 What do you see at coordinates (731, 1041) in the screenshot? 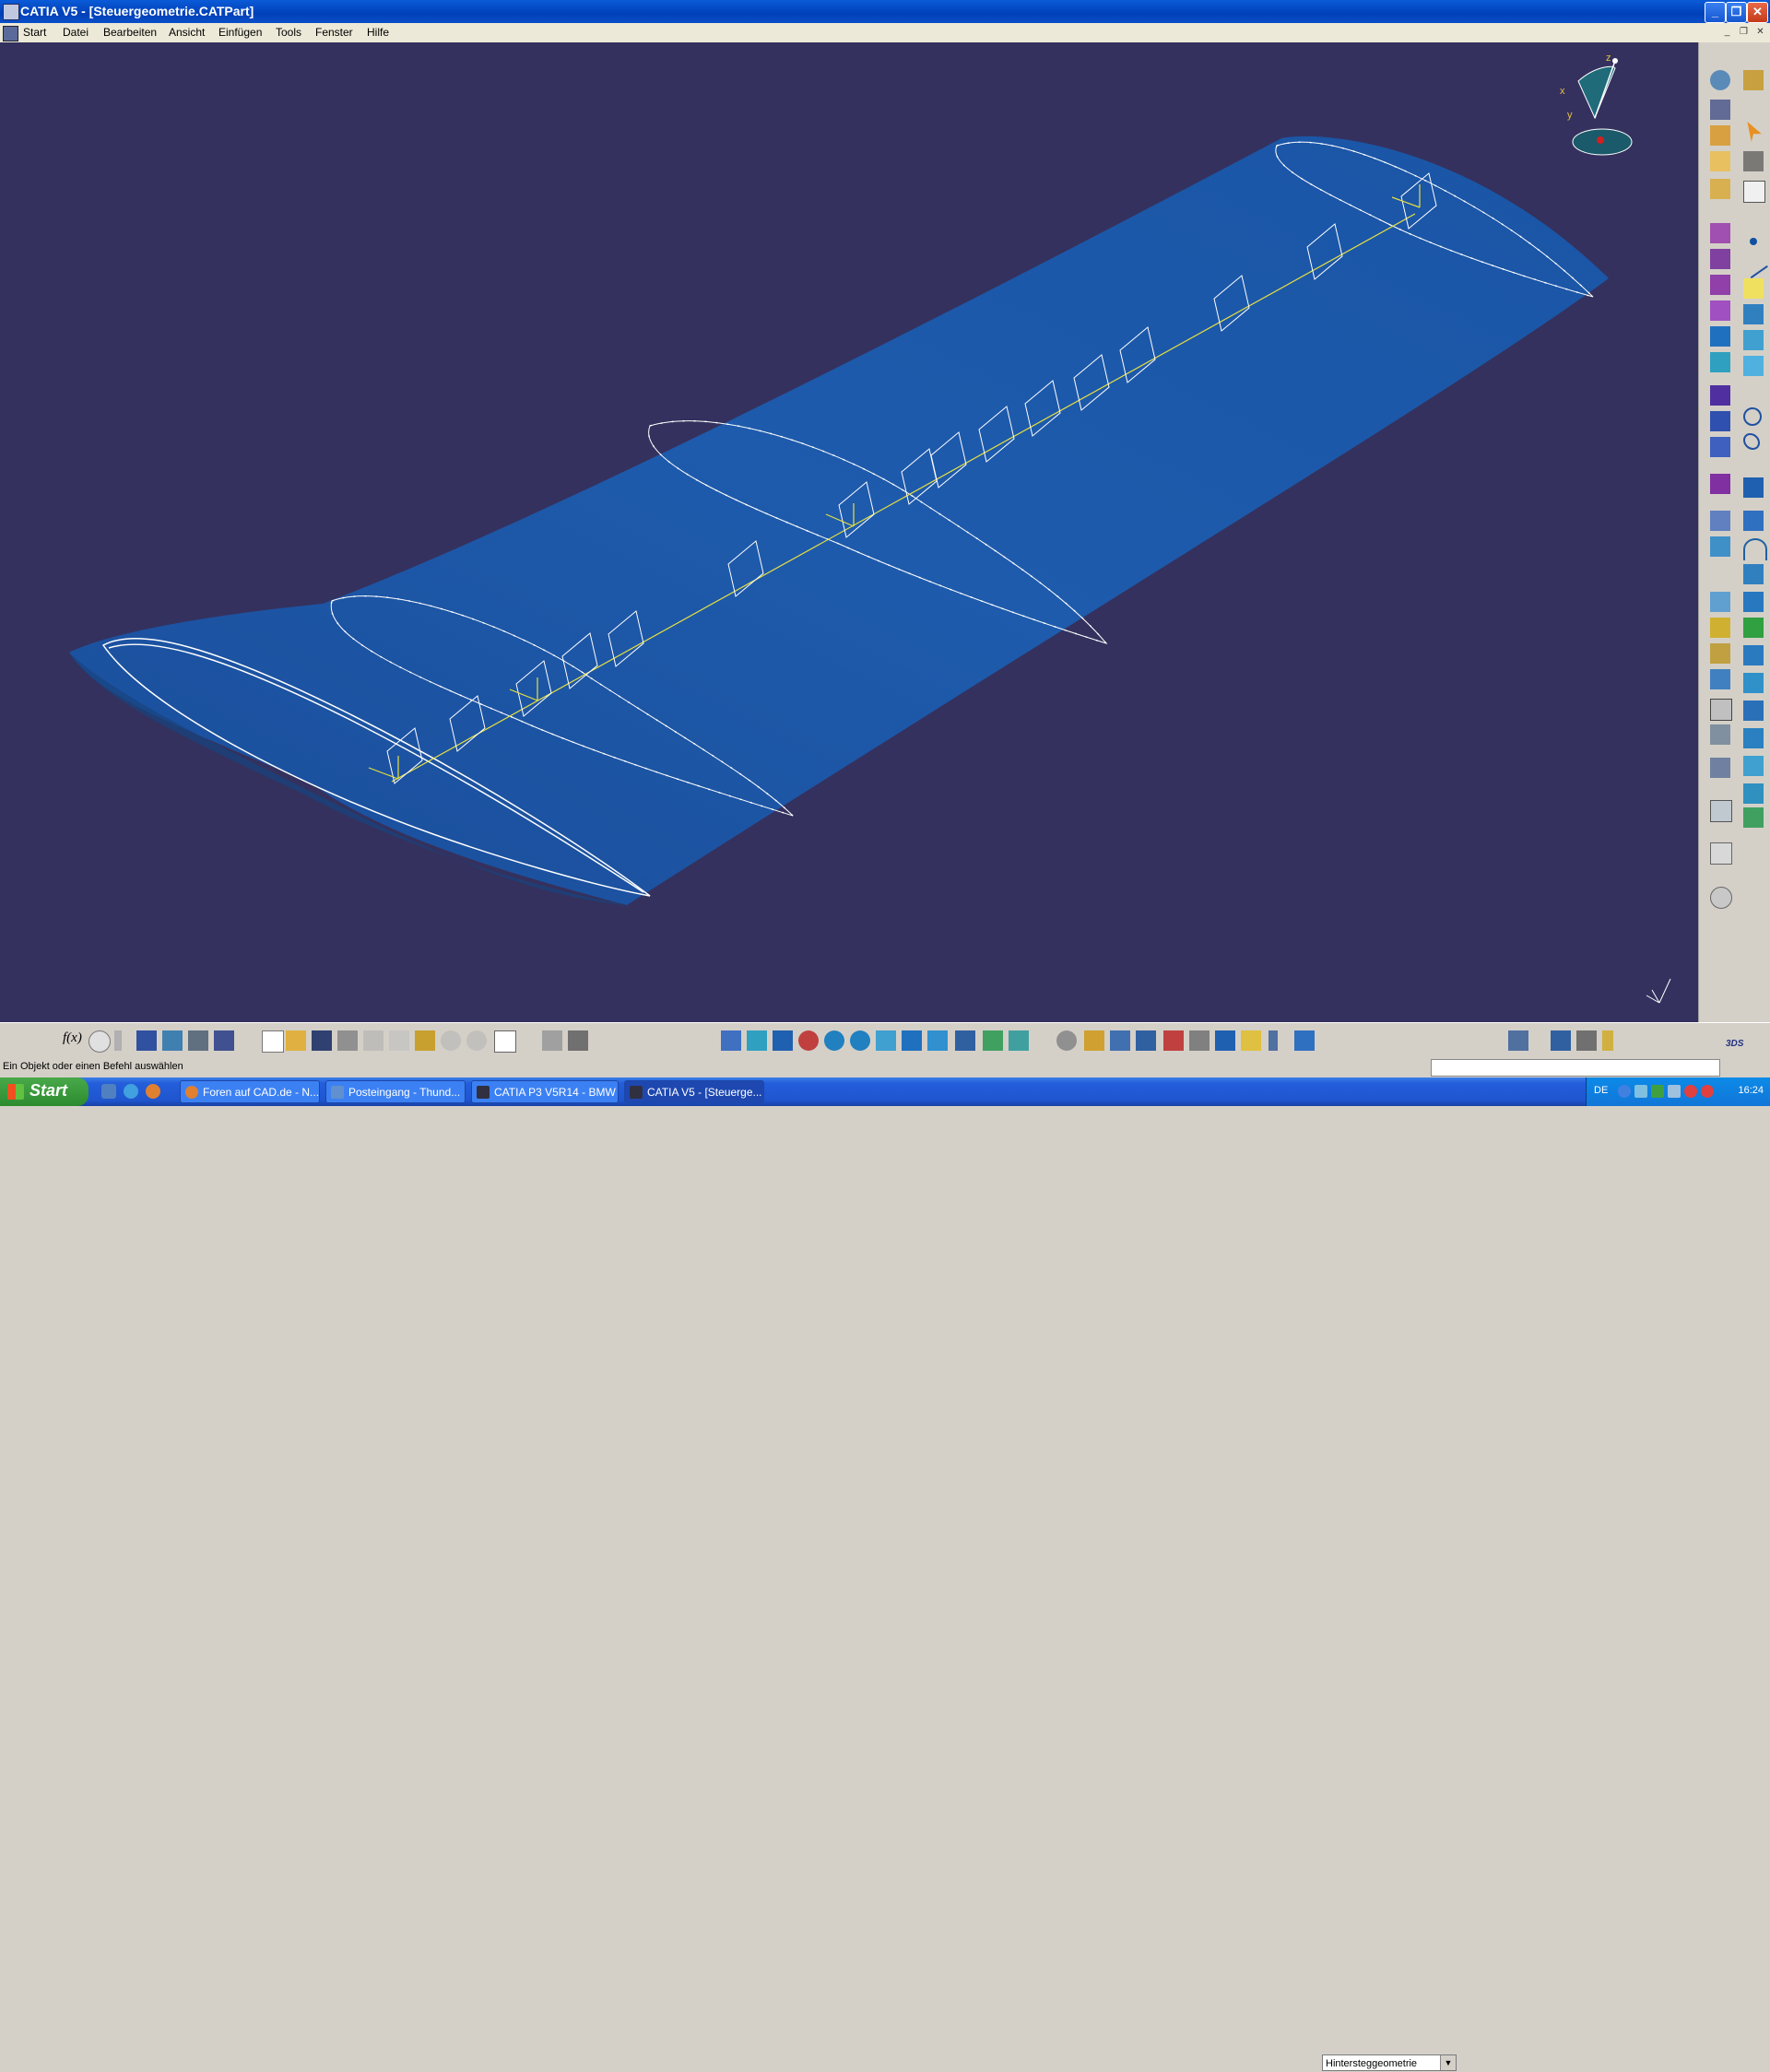
I see `fly-mode-icon` at bounding box center [731, 1041].